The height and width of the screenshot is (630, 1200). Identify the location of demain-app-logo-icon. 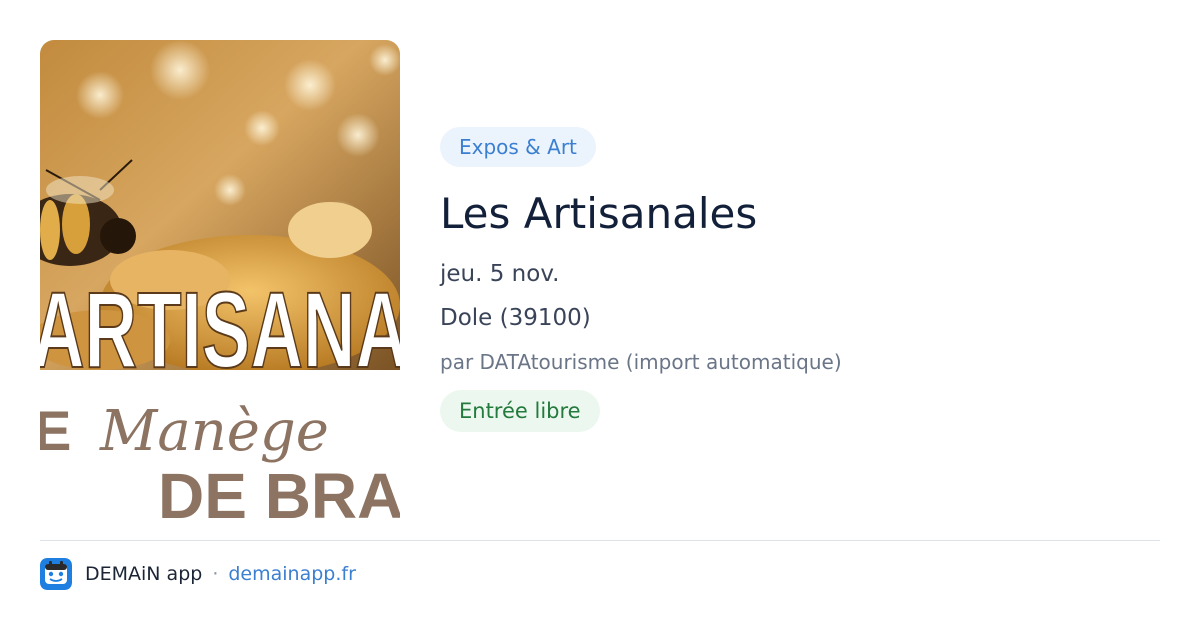
(56, 574).